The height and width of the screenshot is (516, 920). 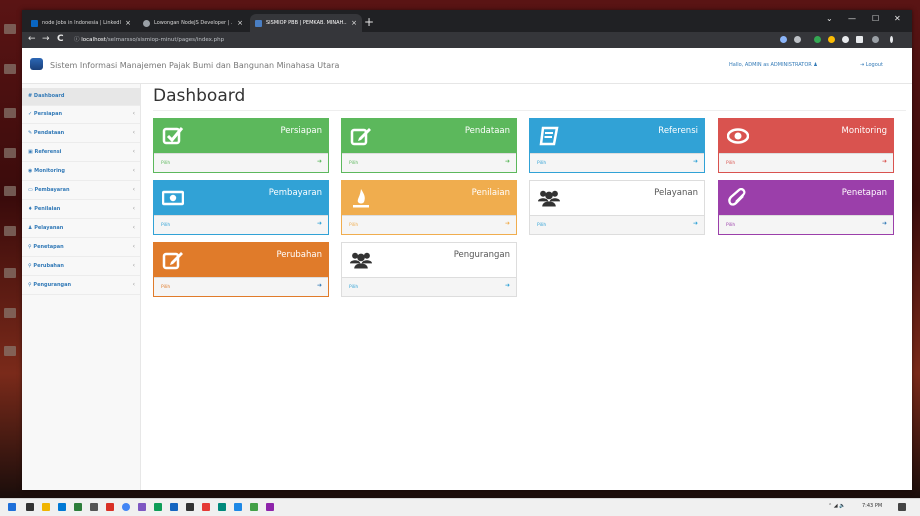 What do you see at coordinates (902, 507) in the screenshot?
I see `notification-icon` at bounding box center [902, 507].